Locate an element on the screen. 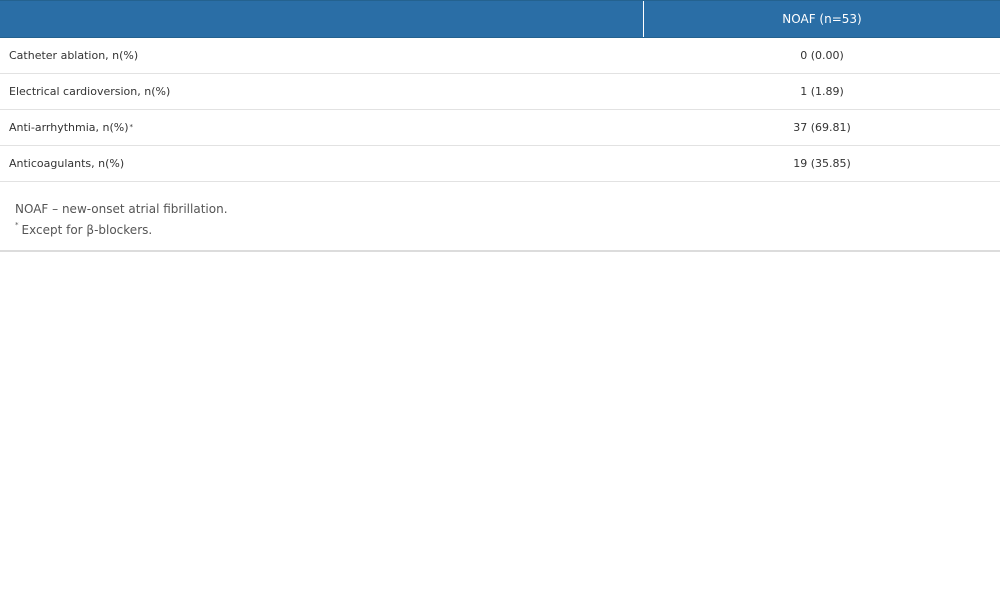 The image size is (1000, 600). table-row: Anti-arrhythmia, n(%) * 37 (69.81) is located at coordinates (500, 128).